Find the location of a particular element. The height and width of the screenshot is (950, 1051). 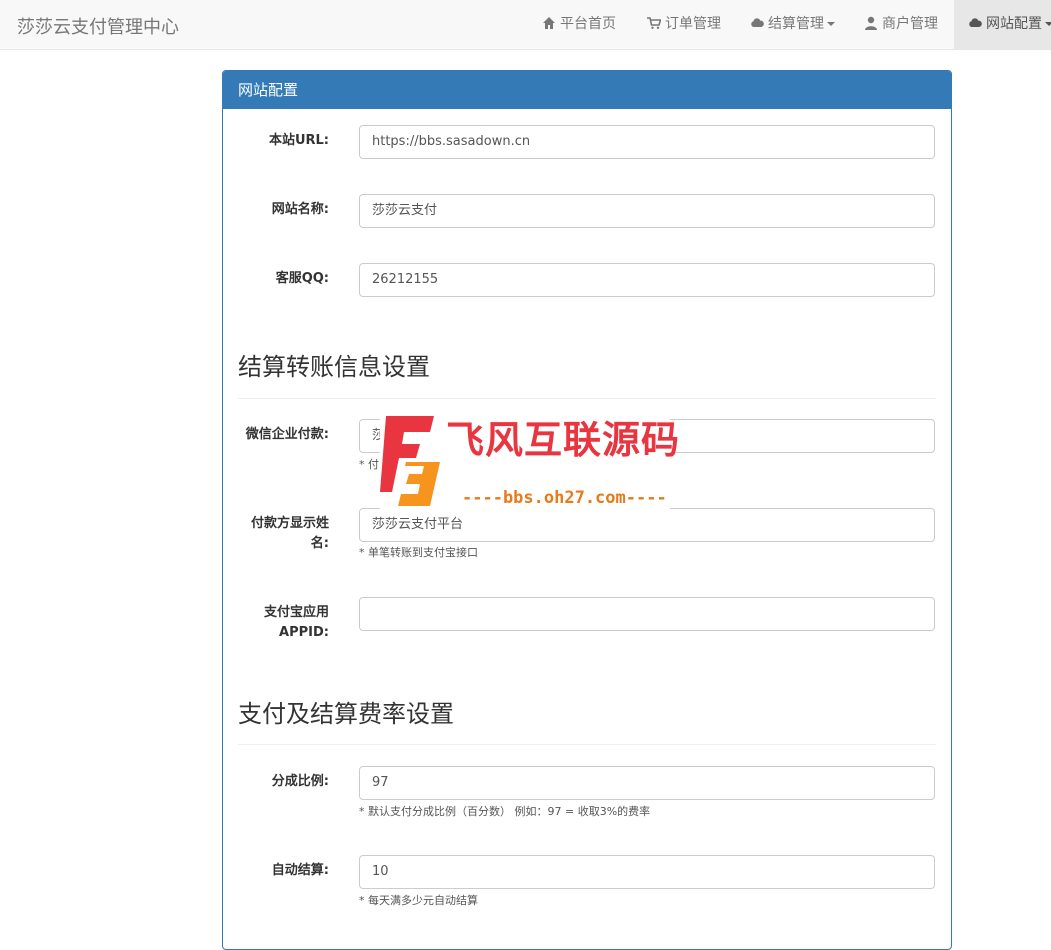

top-navbar: 莎莎云支付管理中心 平台首页 订单管理 结算管理 商户管理 网站配置 is located at coordinates (525, 25).